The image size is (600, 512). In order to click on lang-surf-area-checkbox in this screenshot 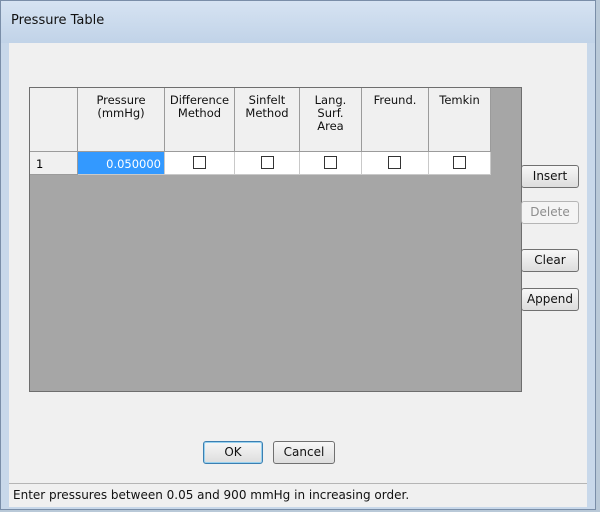, I will do `click(330, 162)`.